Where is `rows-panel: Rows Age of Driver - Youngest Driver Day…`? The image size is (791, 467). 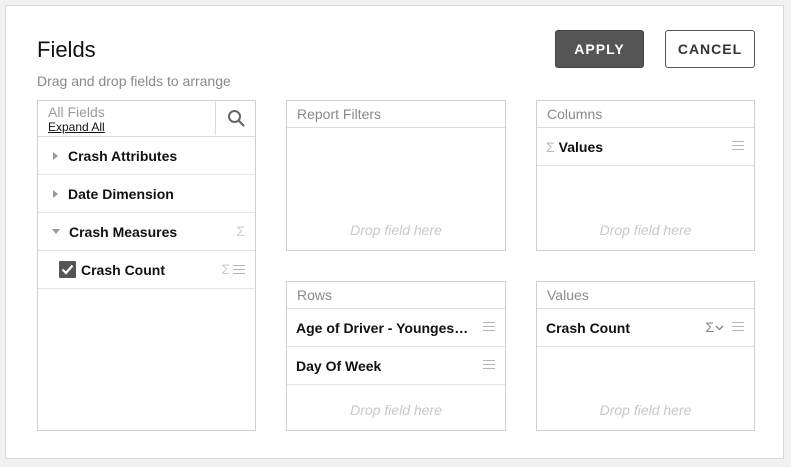 rows-panel: Rows Age of Driver - Youngest Driver Day… is located at coordinates (396, 356).